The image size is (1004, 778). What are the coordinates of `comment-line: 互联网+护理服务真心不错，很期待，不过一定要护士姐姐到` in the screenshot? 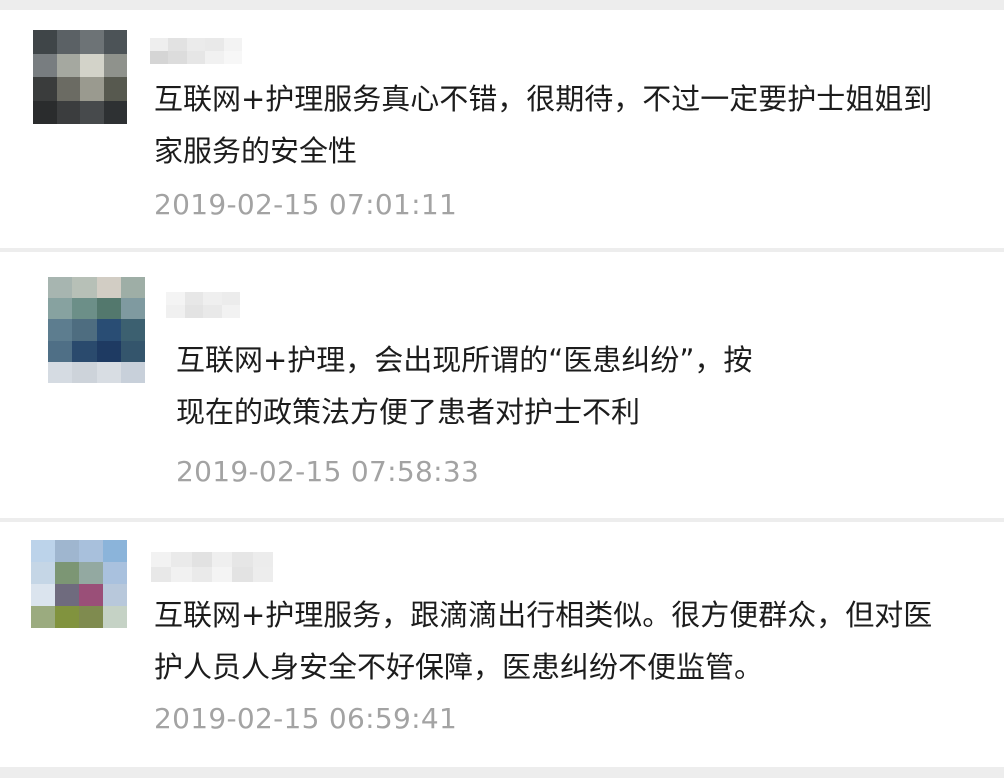 It's located at (543, 99).